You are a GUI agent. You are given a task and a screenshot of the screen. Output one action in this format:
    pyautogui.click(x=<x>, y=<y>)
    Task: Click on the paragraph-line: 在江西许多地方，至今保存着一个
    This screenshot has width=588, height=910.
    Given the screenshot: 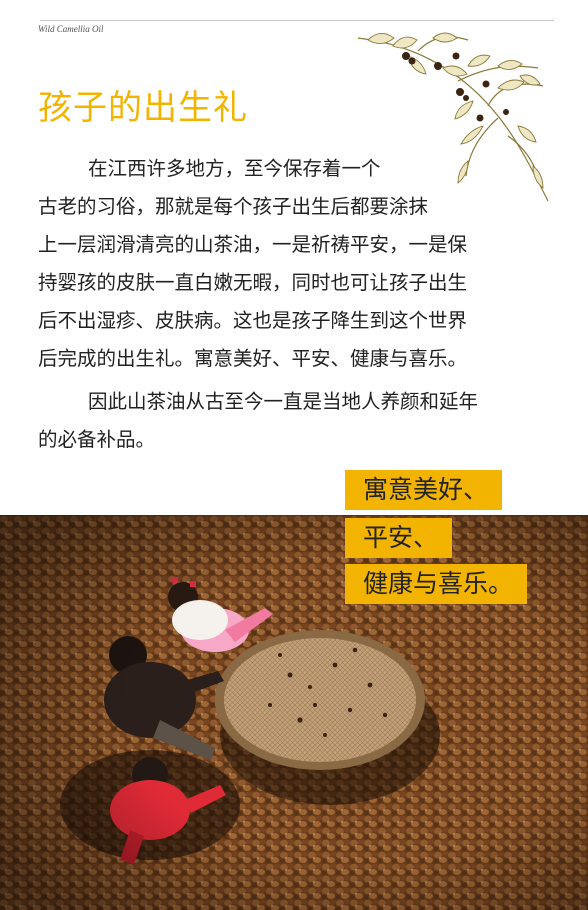 What is the action you would take?
    pyautogui.click(x=234, y=168)
    